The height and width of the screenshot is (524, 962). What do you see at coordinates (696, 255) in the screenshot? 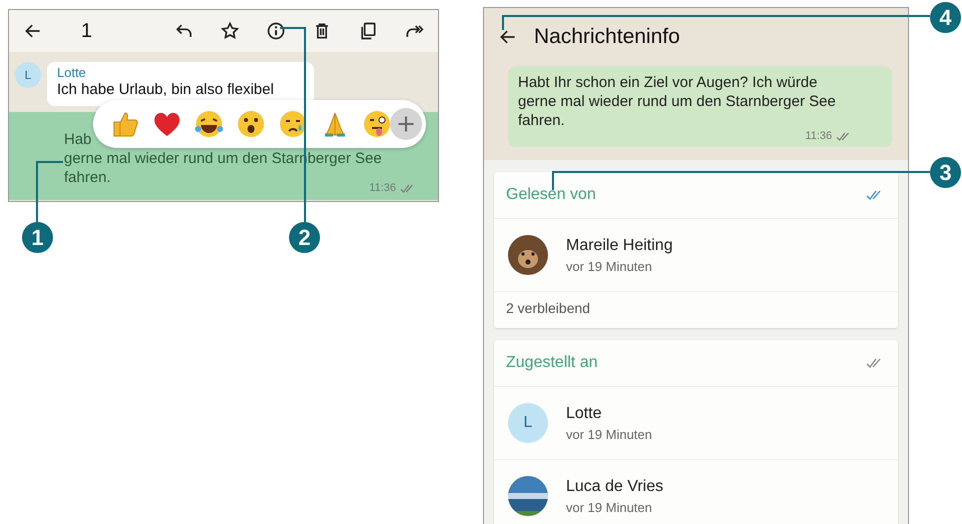
I see `contact-row: Mareile Heiting vor 19 Minuten` at bounding box center [696, 255].